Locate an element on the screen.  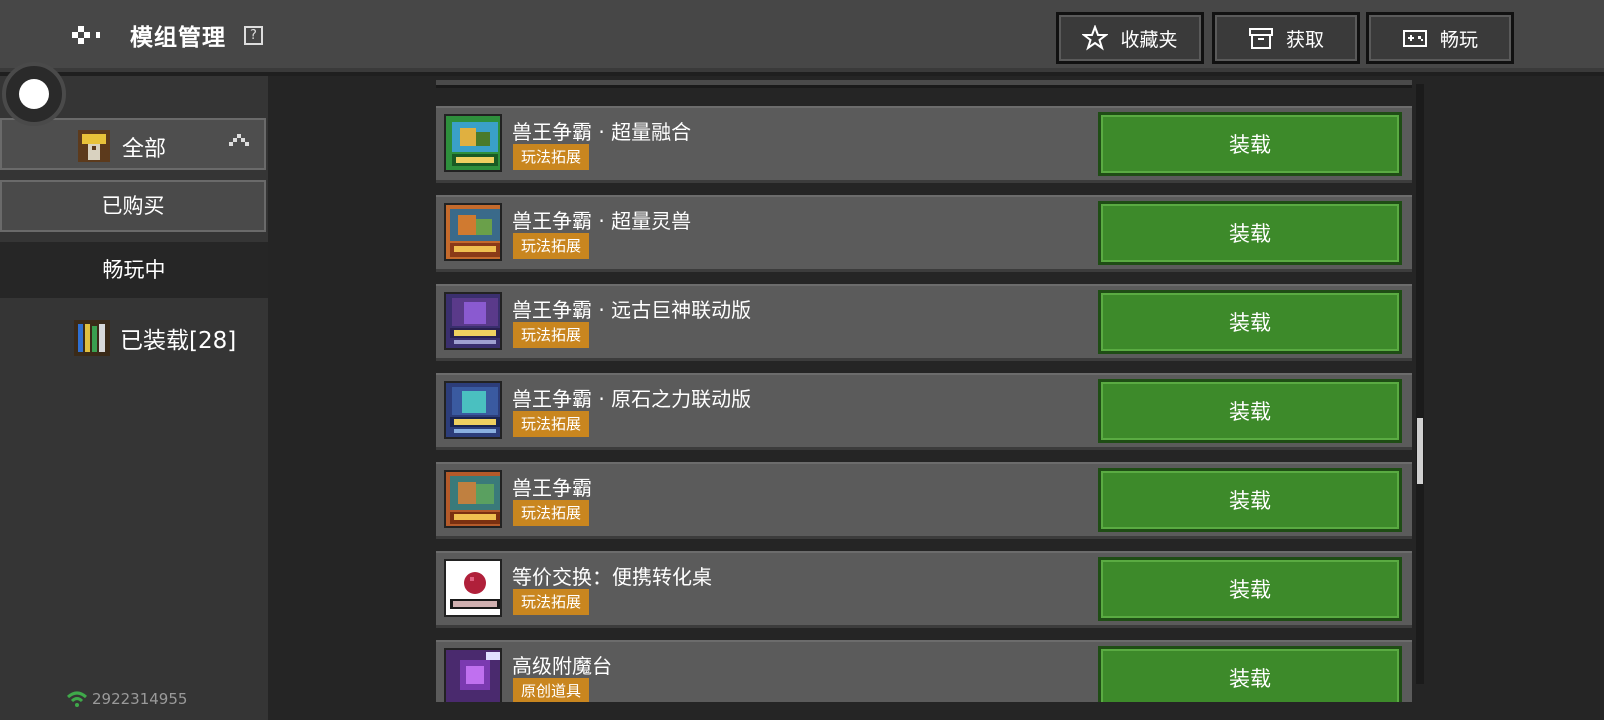
get-button: 获取 is located at coordinates (1286, 38).